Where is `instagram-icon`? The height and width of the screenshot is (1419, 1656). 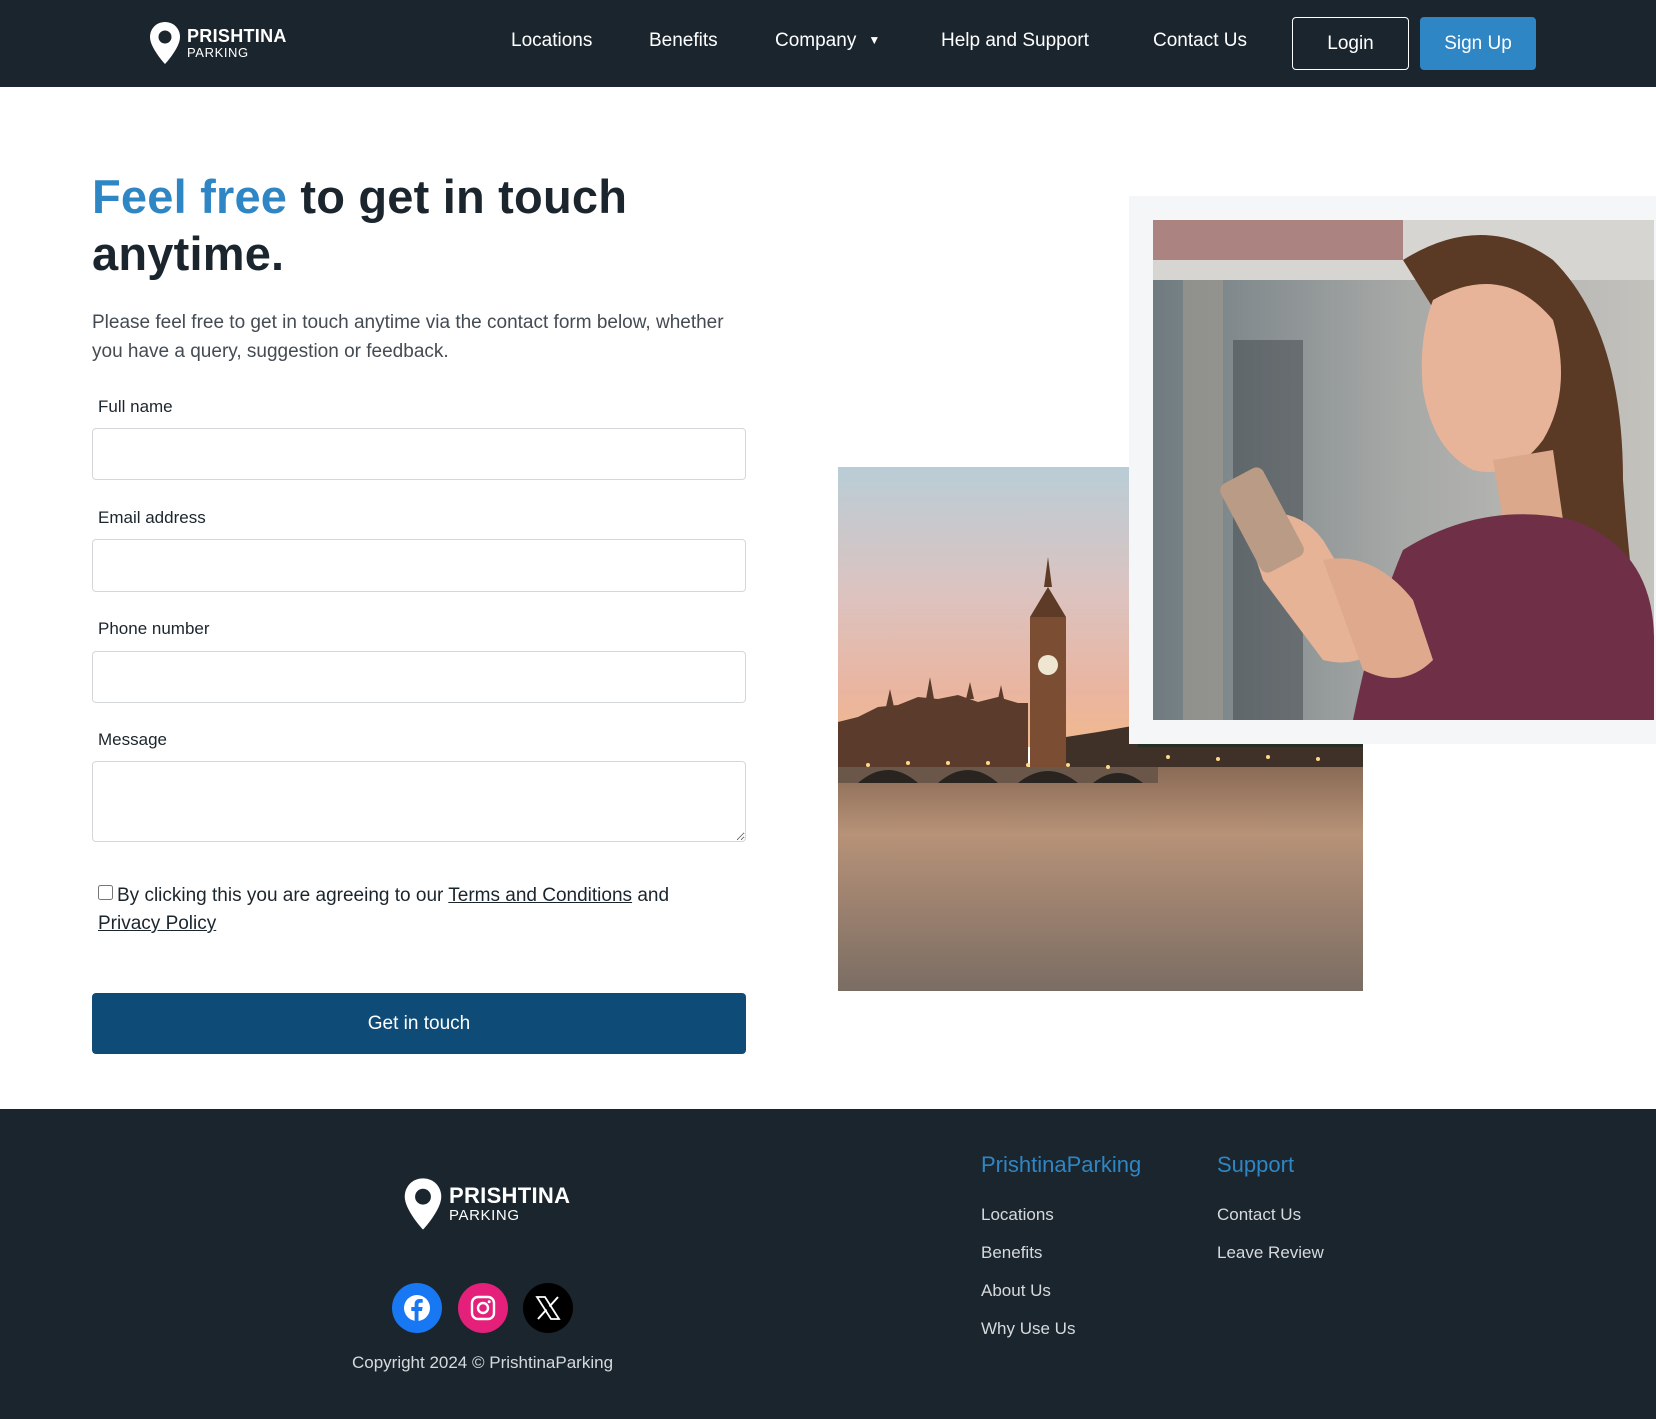 instagram-icon is located at coordinates (483, 1308).